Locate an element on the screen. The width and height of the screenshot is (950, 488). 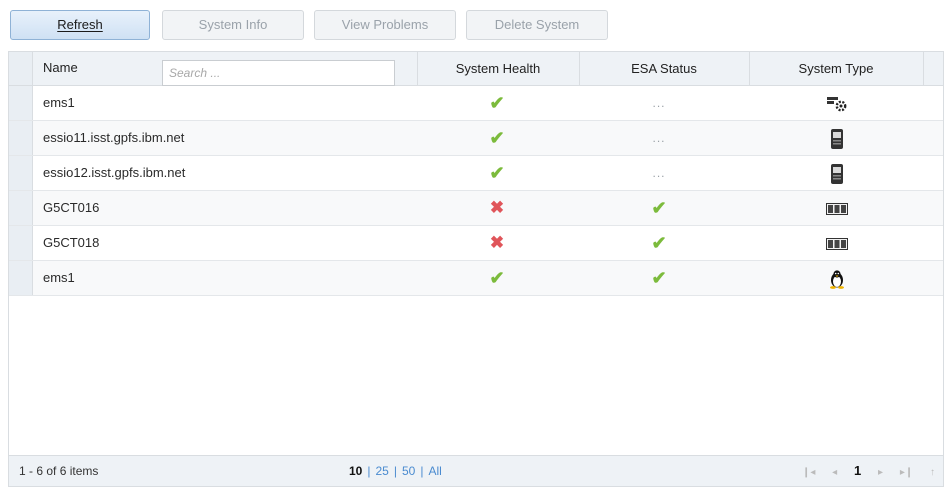
view-problems-button: View Problems is located at coordinates (385, 25).